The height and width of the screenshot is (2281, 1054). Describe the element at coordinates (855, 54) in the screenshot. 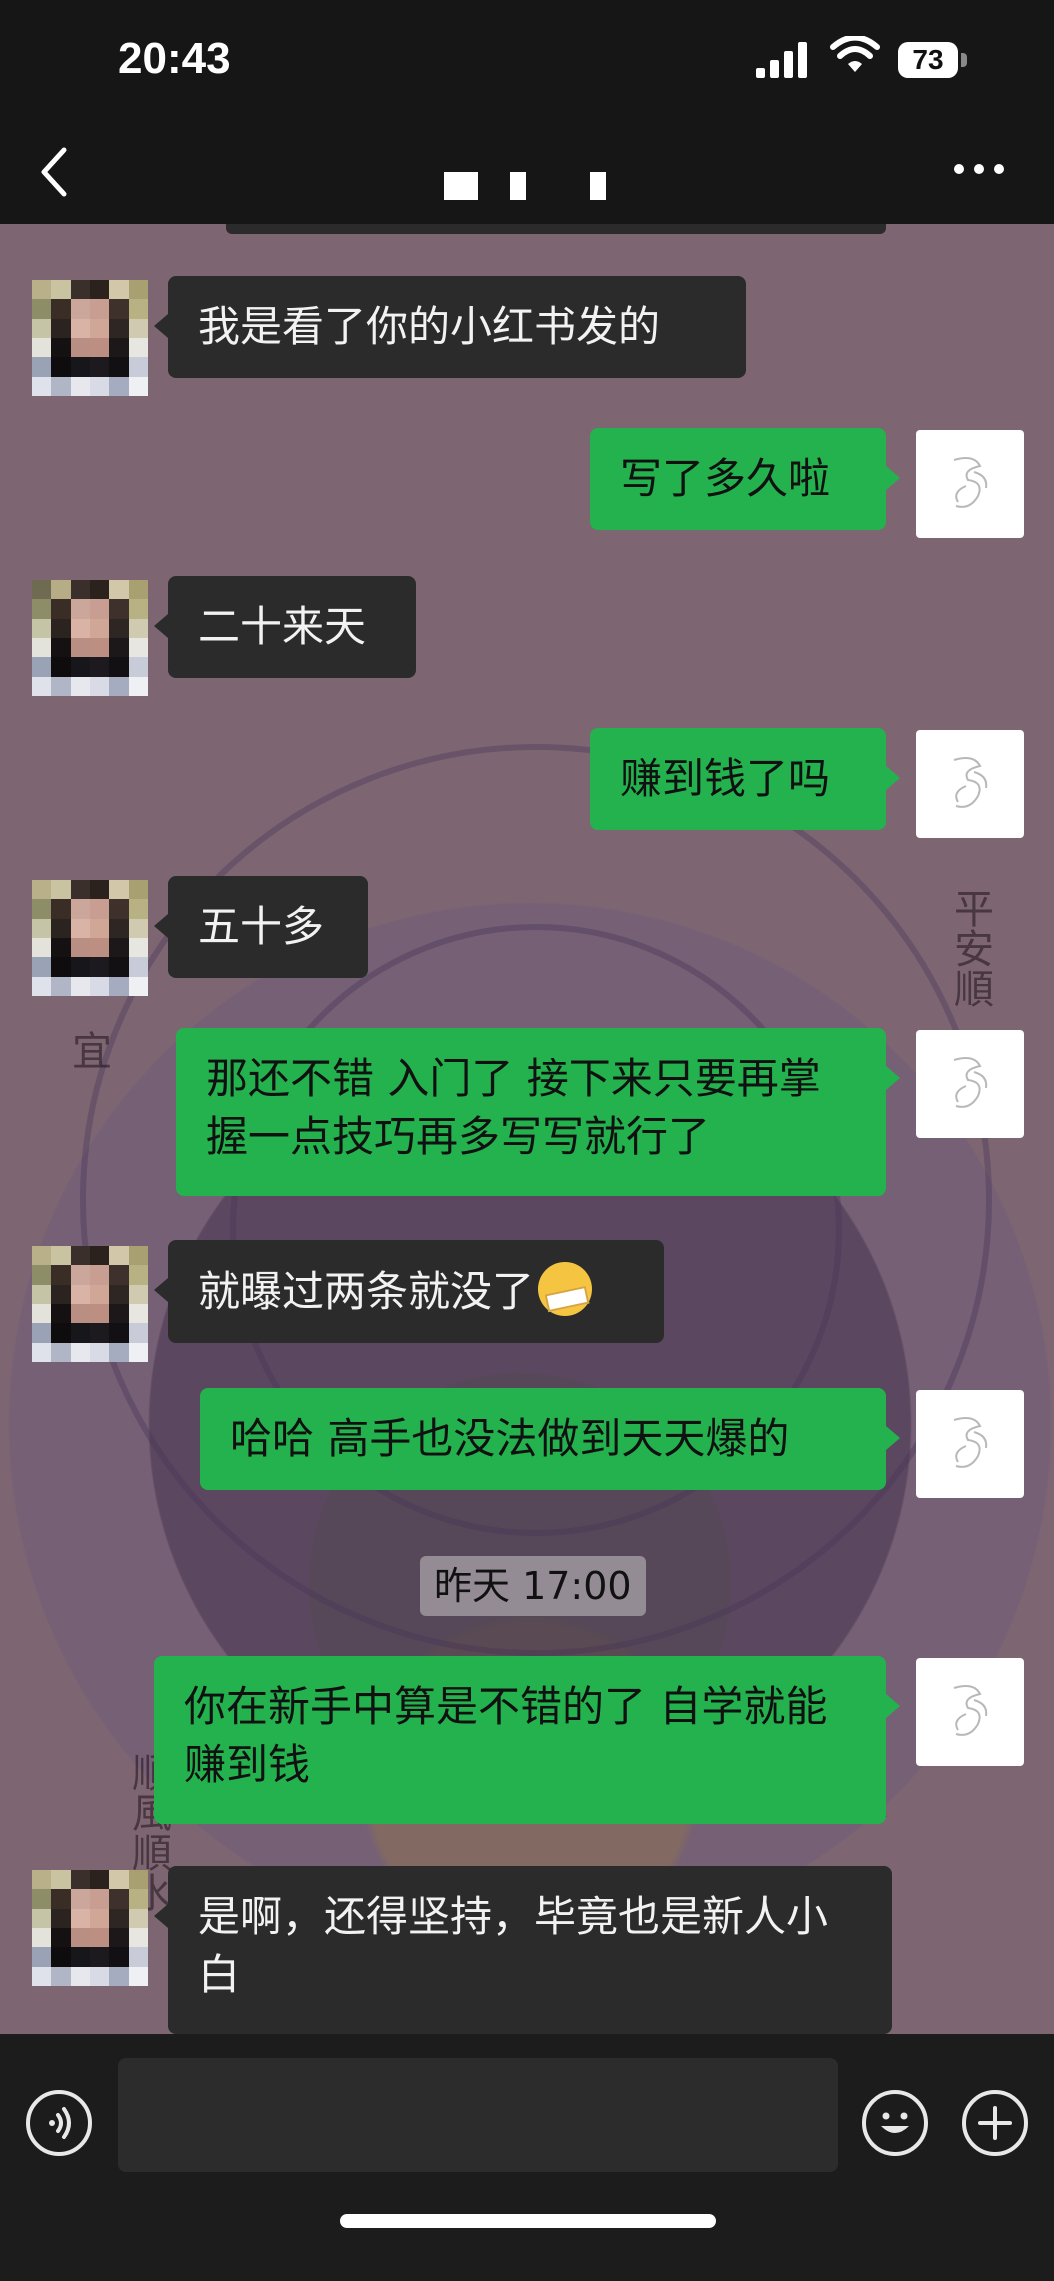

I see `wifi-icon` at that location.